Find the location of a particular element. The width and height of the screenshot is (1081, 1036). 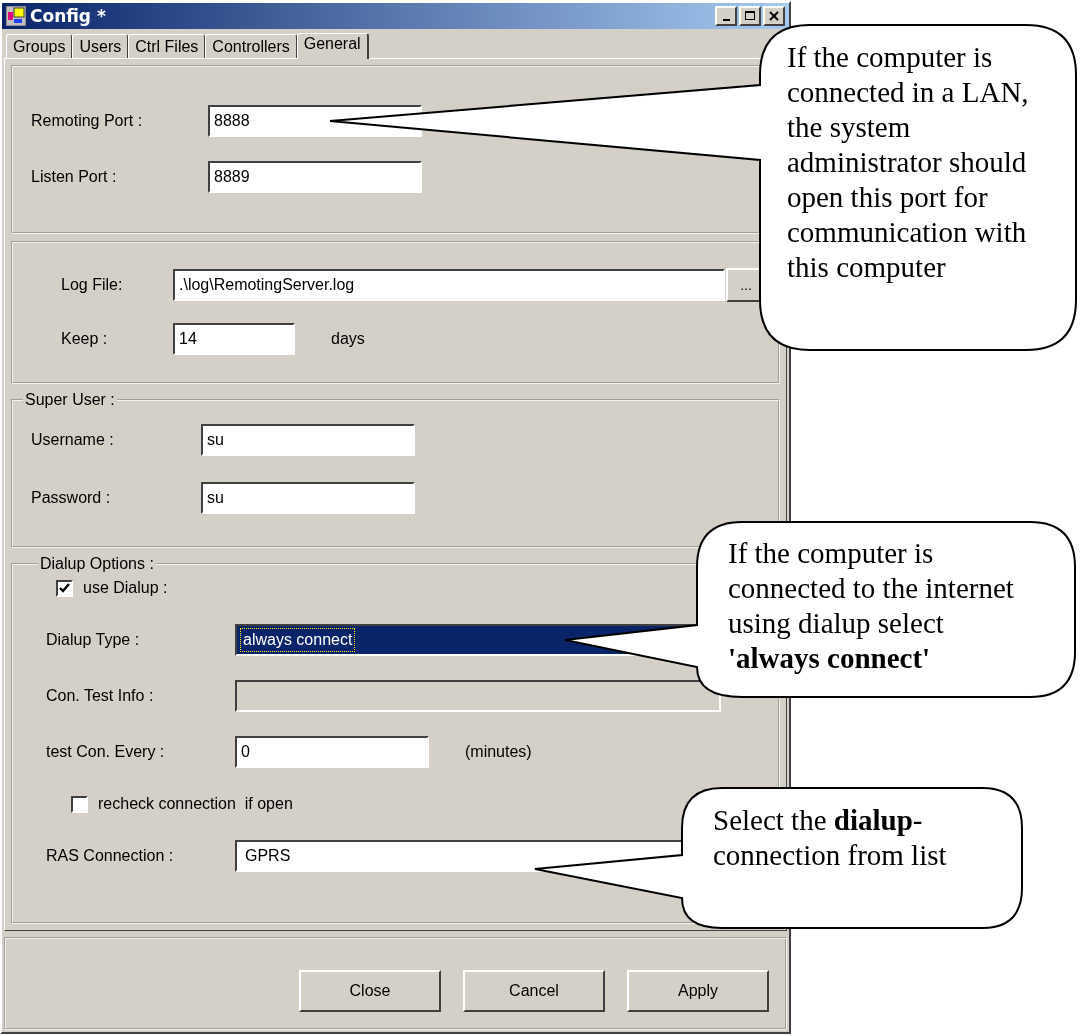

group-title: Super User : is located at coordinates (70, 400).